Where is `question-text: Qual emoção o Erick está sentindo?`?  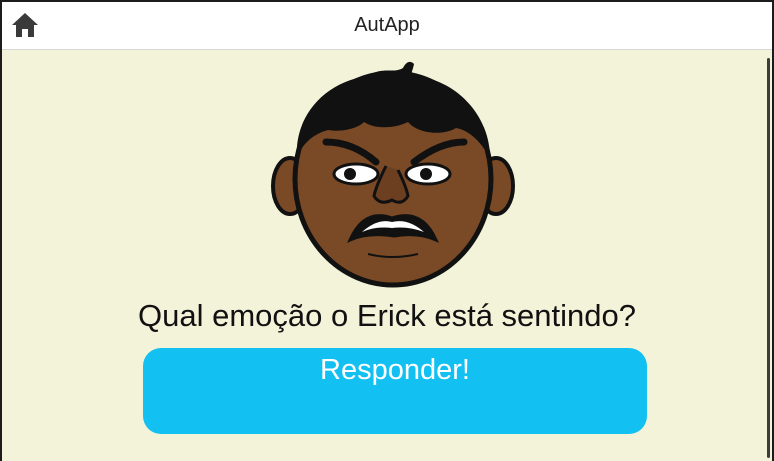 question-text: Qual emoção o Erick está sentindo? is located at coordinates (387, 315).